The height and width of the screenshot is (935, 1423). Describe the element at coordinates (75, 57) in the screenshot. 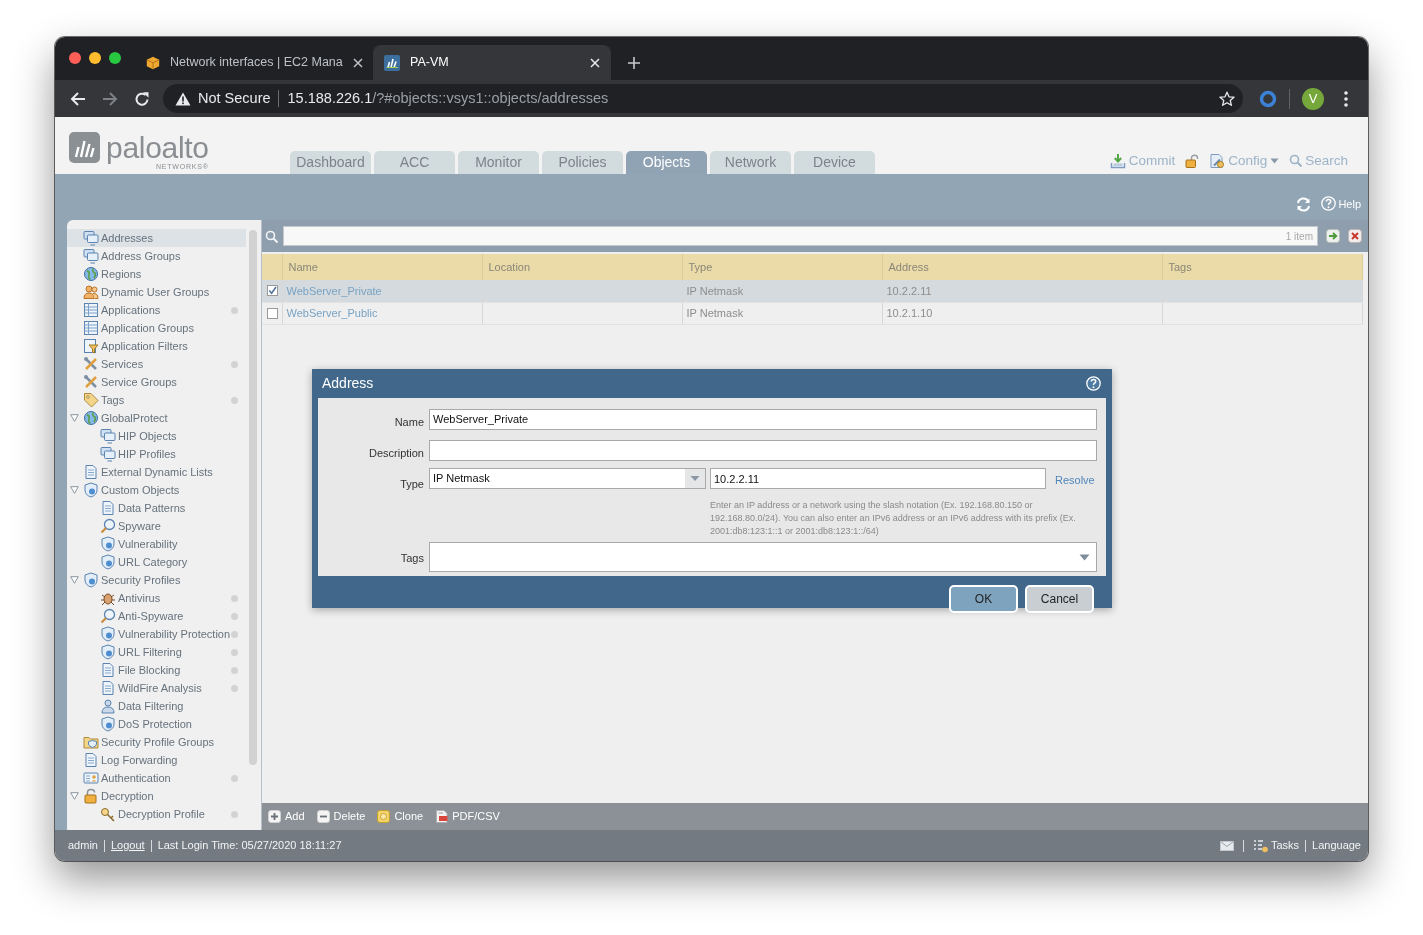

I see `close-window-icon` at that location.